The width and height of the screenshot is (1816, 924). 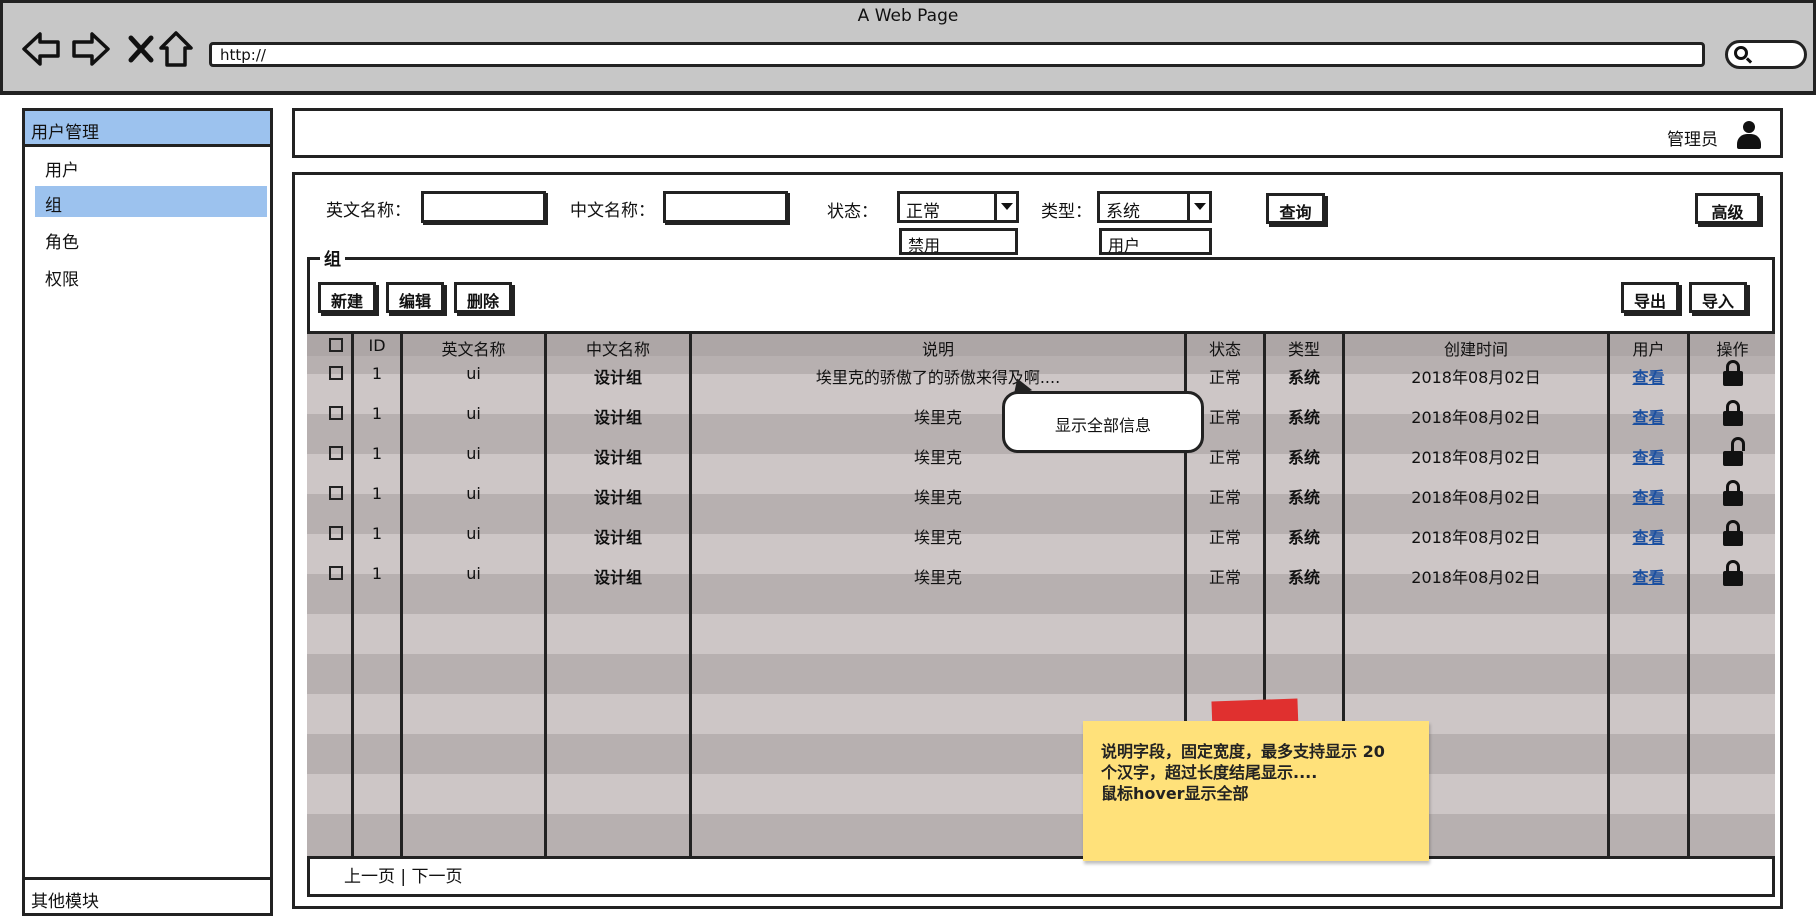 What do you see at coordinates (1692, 137) in the screenshot?
I see `admin-label: 管理员` at bounding box center [1692, 137].